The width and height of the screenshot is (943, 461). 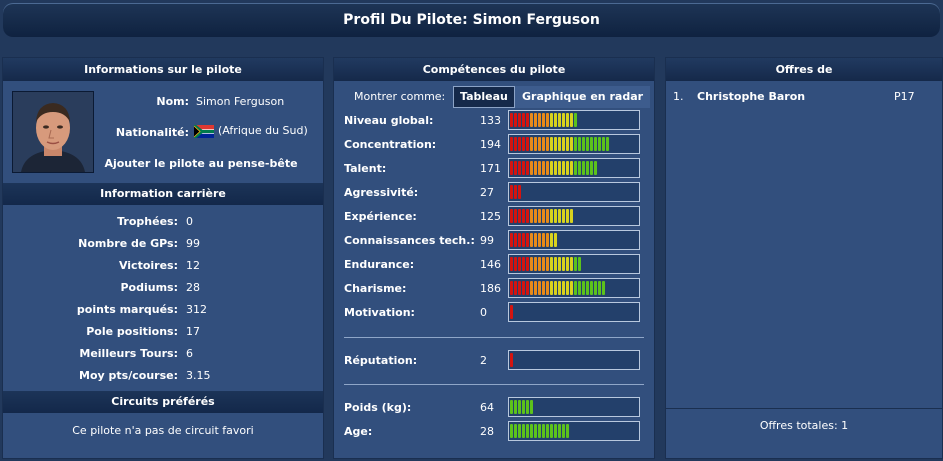 What do you see at coordinates (251, 131) in the screenshot?
I see `nationality-value: (Afrique du Sud)` at bounding box center [251, 131].